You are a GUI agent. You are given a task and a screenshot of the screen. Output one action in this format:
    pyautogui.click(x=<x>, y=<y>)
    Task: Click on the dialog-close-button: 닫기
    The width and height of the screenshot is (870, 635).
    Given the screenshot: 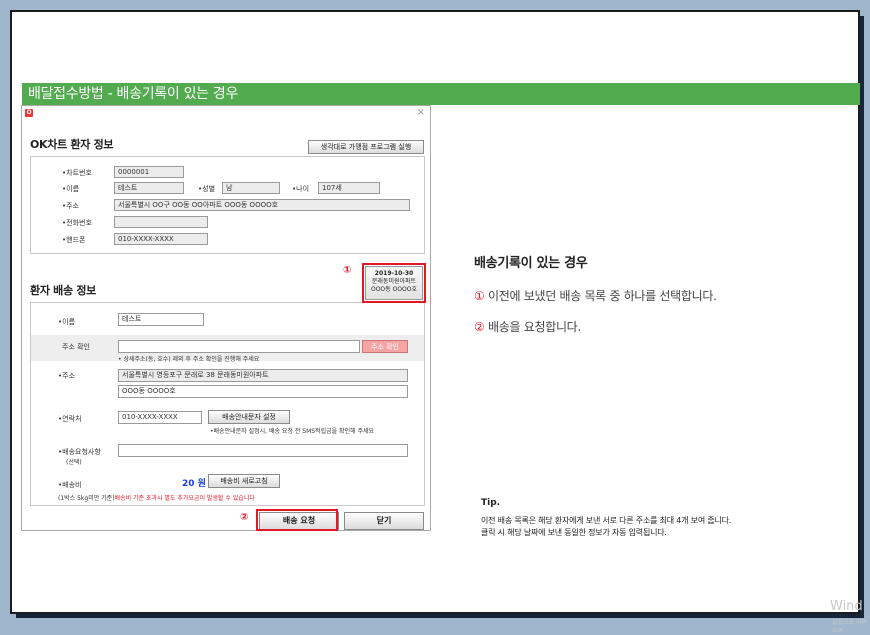 What is the action you would take?
    pyautogui.click(x=384, y=521)
    